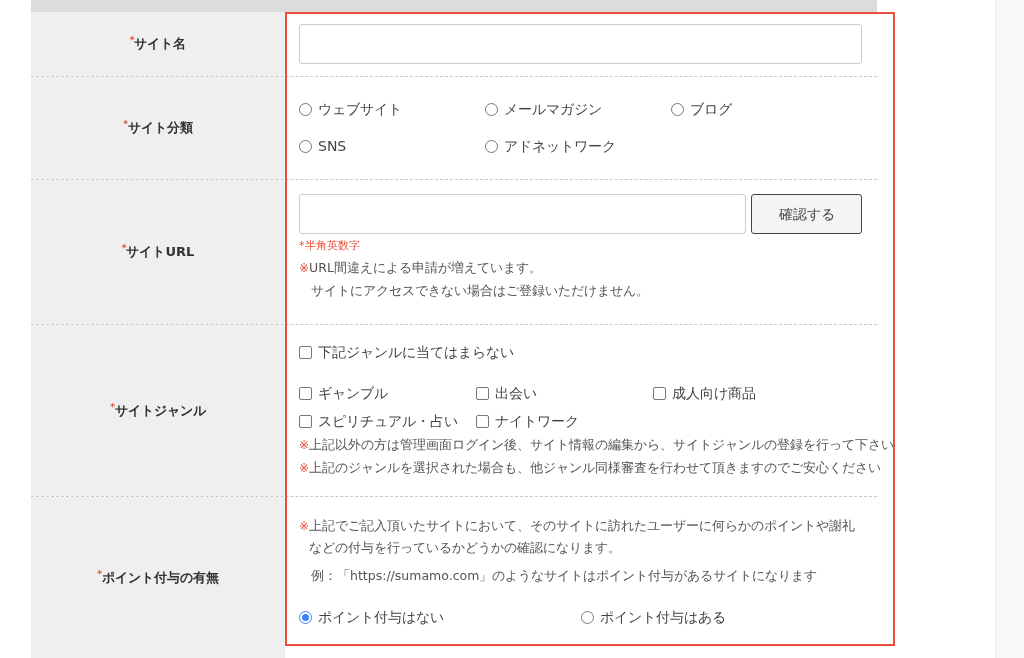 This screenshot has width=1024, height=658. What do you see at coordinates (564, 393) in the screenshot?
I see `checkbox-option: 出会い` at bounding box center [564, 393].